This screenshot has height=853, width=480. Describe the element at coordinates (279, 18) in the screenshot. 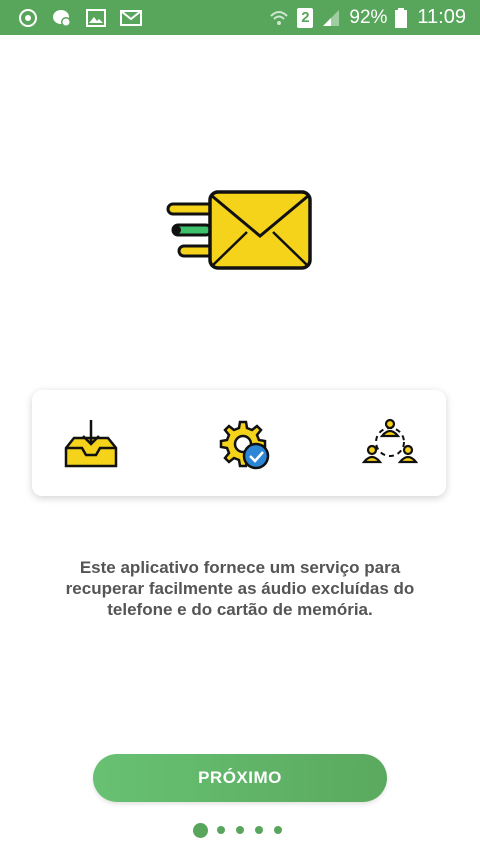

I see `wifi-icon` at that location.